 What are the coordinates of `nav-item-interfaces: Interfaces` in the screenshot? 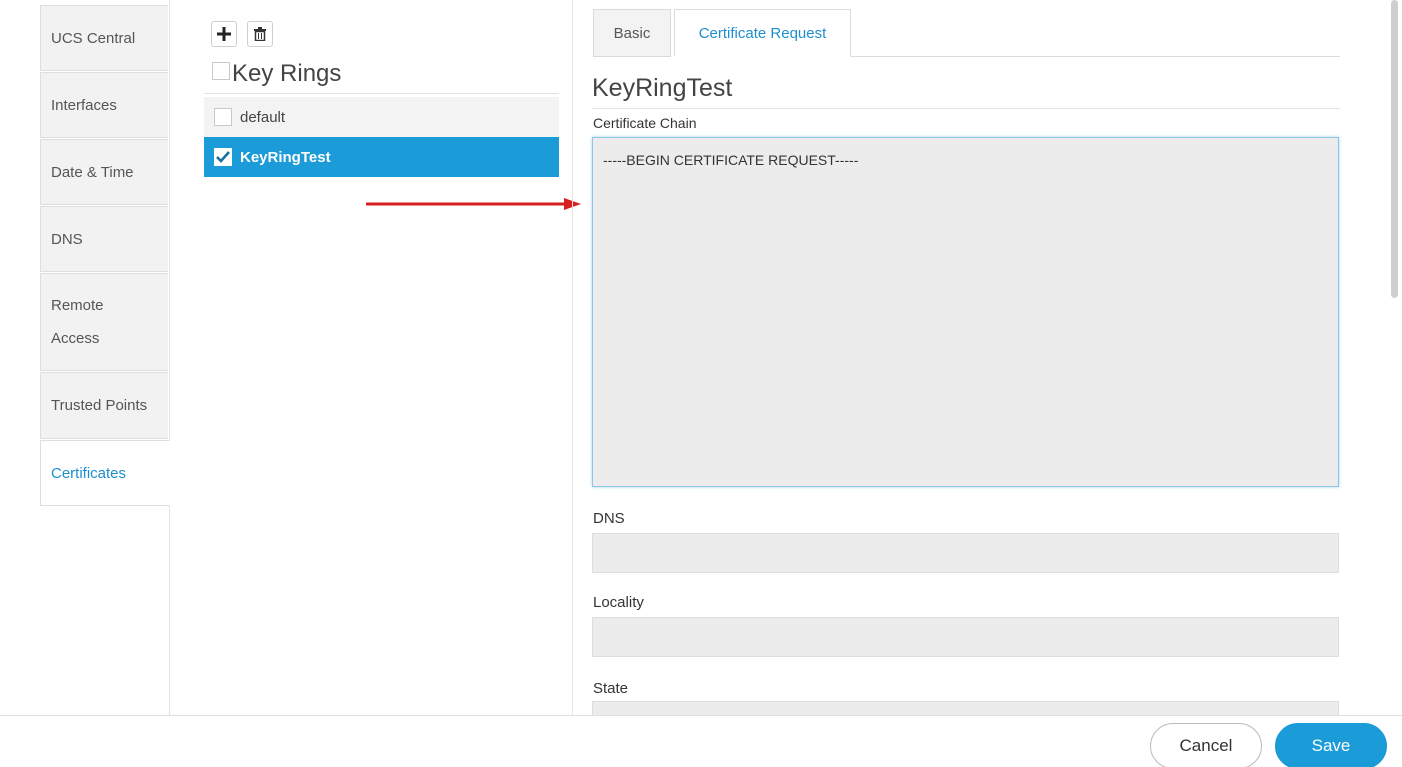 It's located at (104, 105).